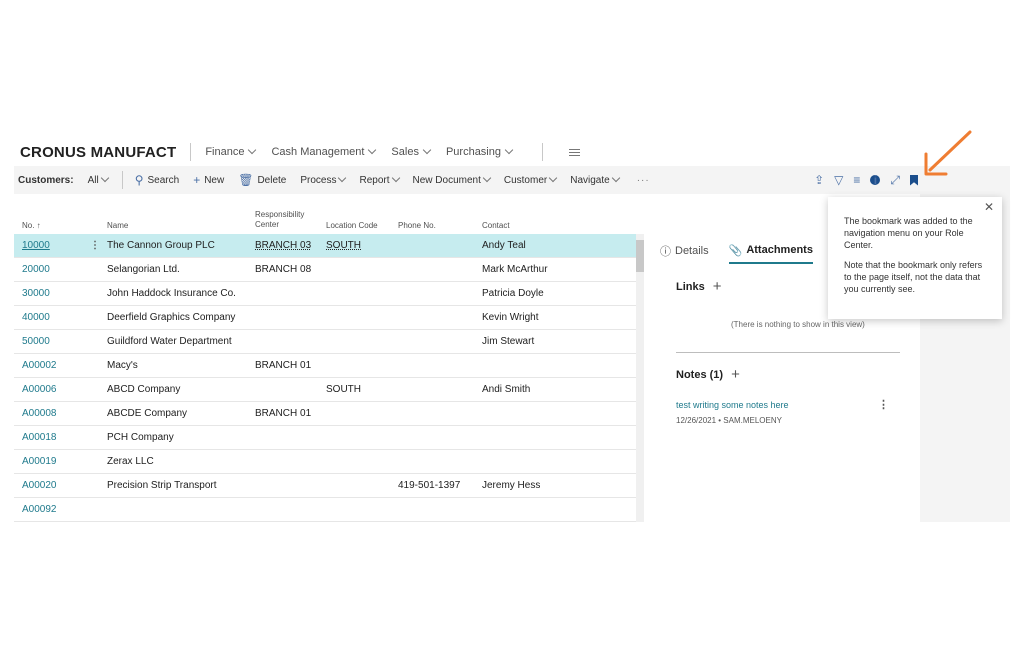 The width and height of the screenshot is (1024, 655). What do you see at coordinates (510, 317) in the screenshot?
I see `cell-contact: Kevin Wright` at bounding box center [510, 317].